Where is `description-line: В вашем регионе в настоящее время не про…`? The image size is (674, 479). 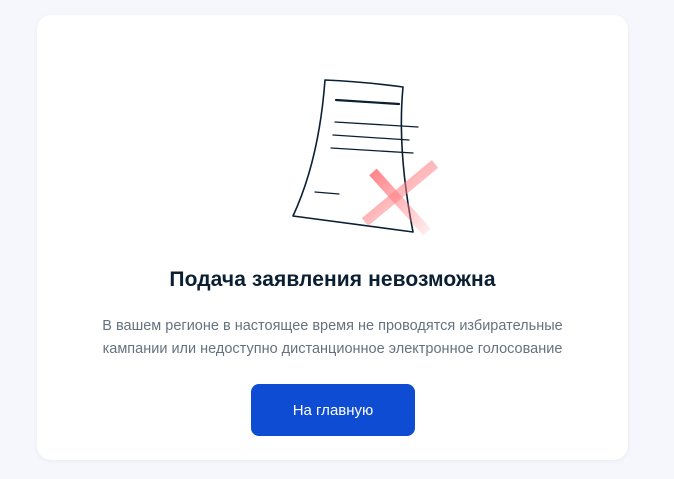
description-line: В вашем регионе в настоящее время не про… is located at coordinates (332, 326).